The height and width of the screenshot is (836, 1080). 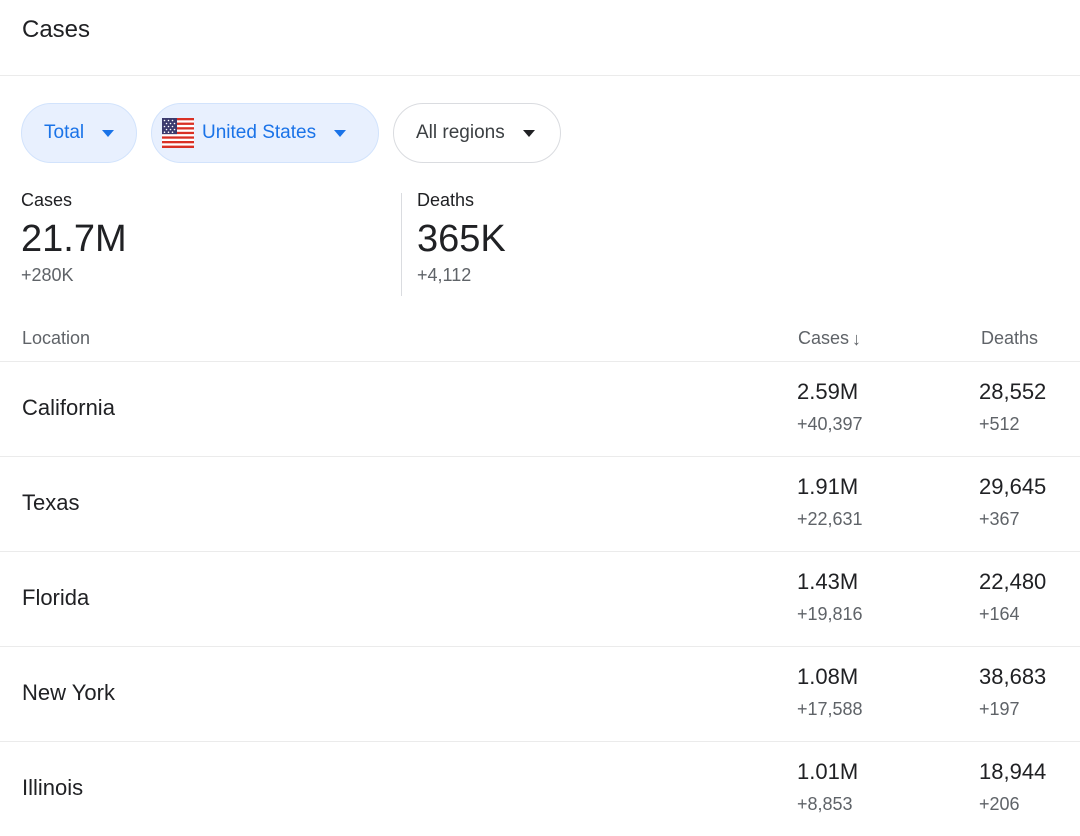 I want to click on deaths-cell: 18,944 +206, so click(x=1012, y=786).